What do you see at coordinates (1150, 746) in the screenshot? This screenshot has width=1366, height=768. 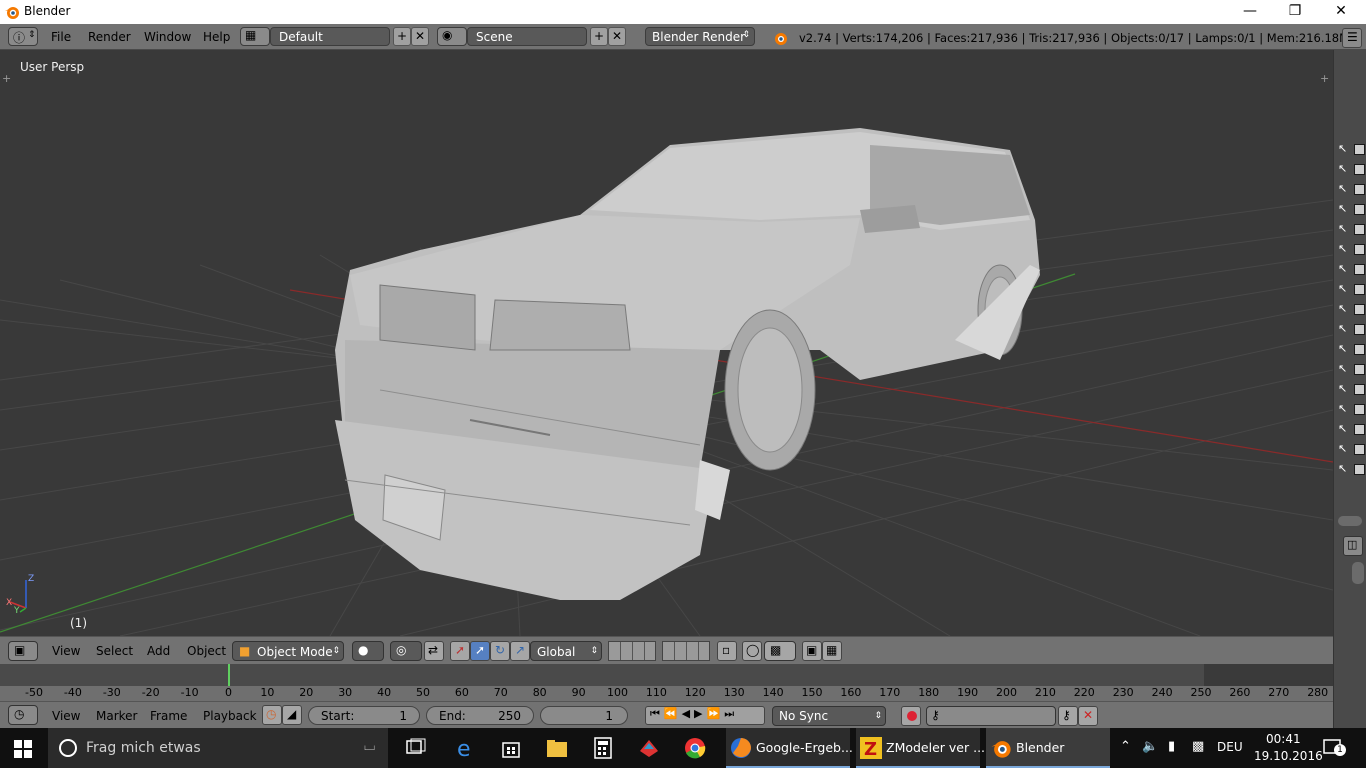 I see `speaker-icon: 🔈` at bounding box center [1150, 746].